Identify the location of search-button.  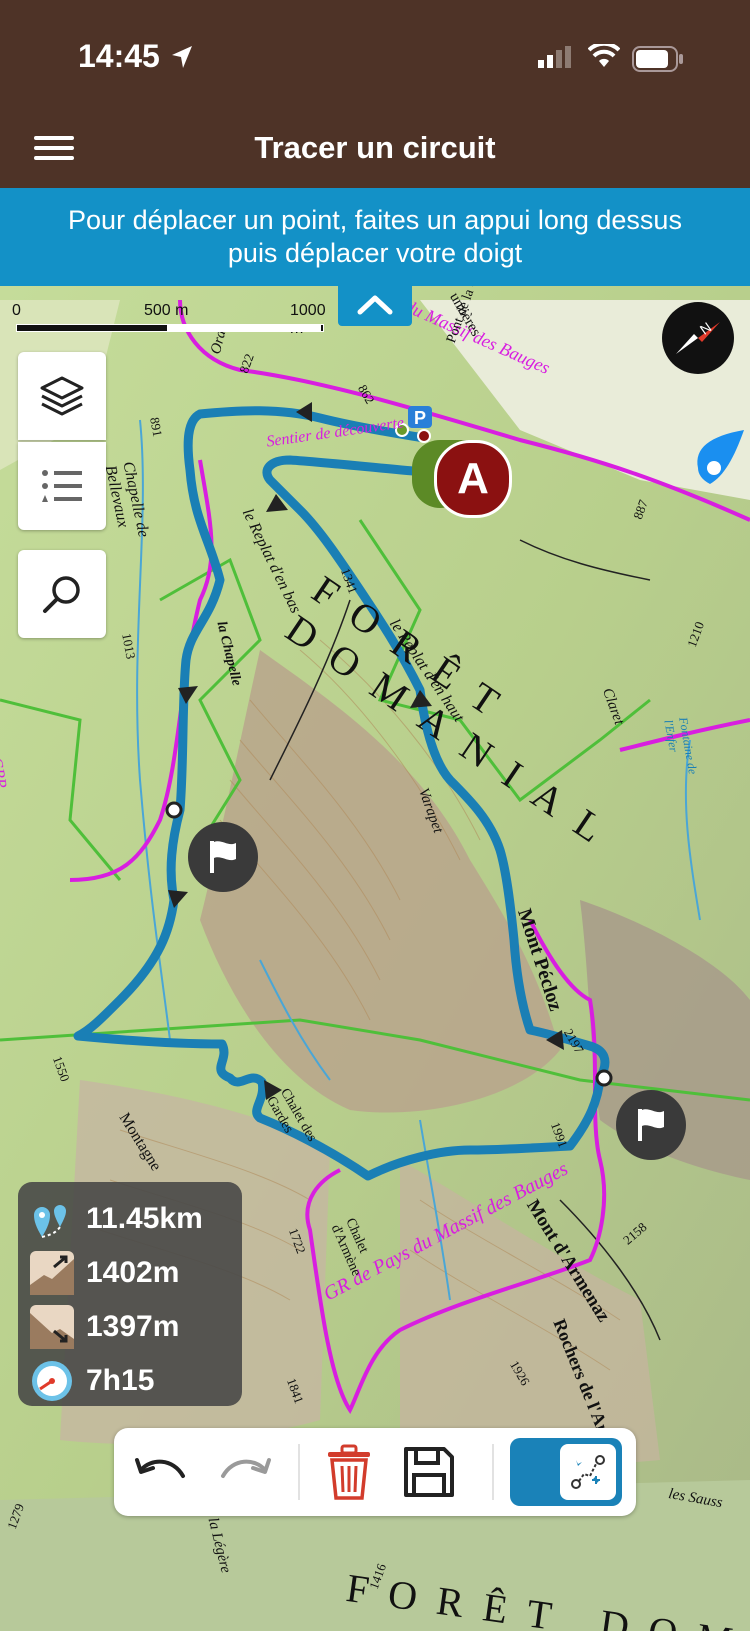
(62, 594).